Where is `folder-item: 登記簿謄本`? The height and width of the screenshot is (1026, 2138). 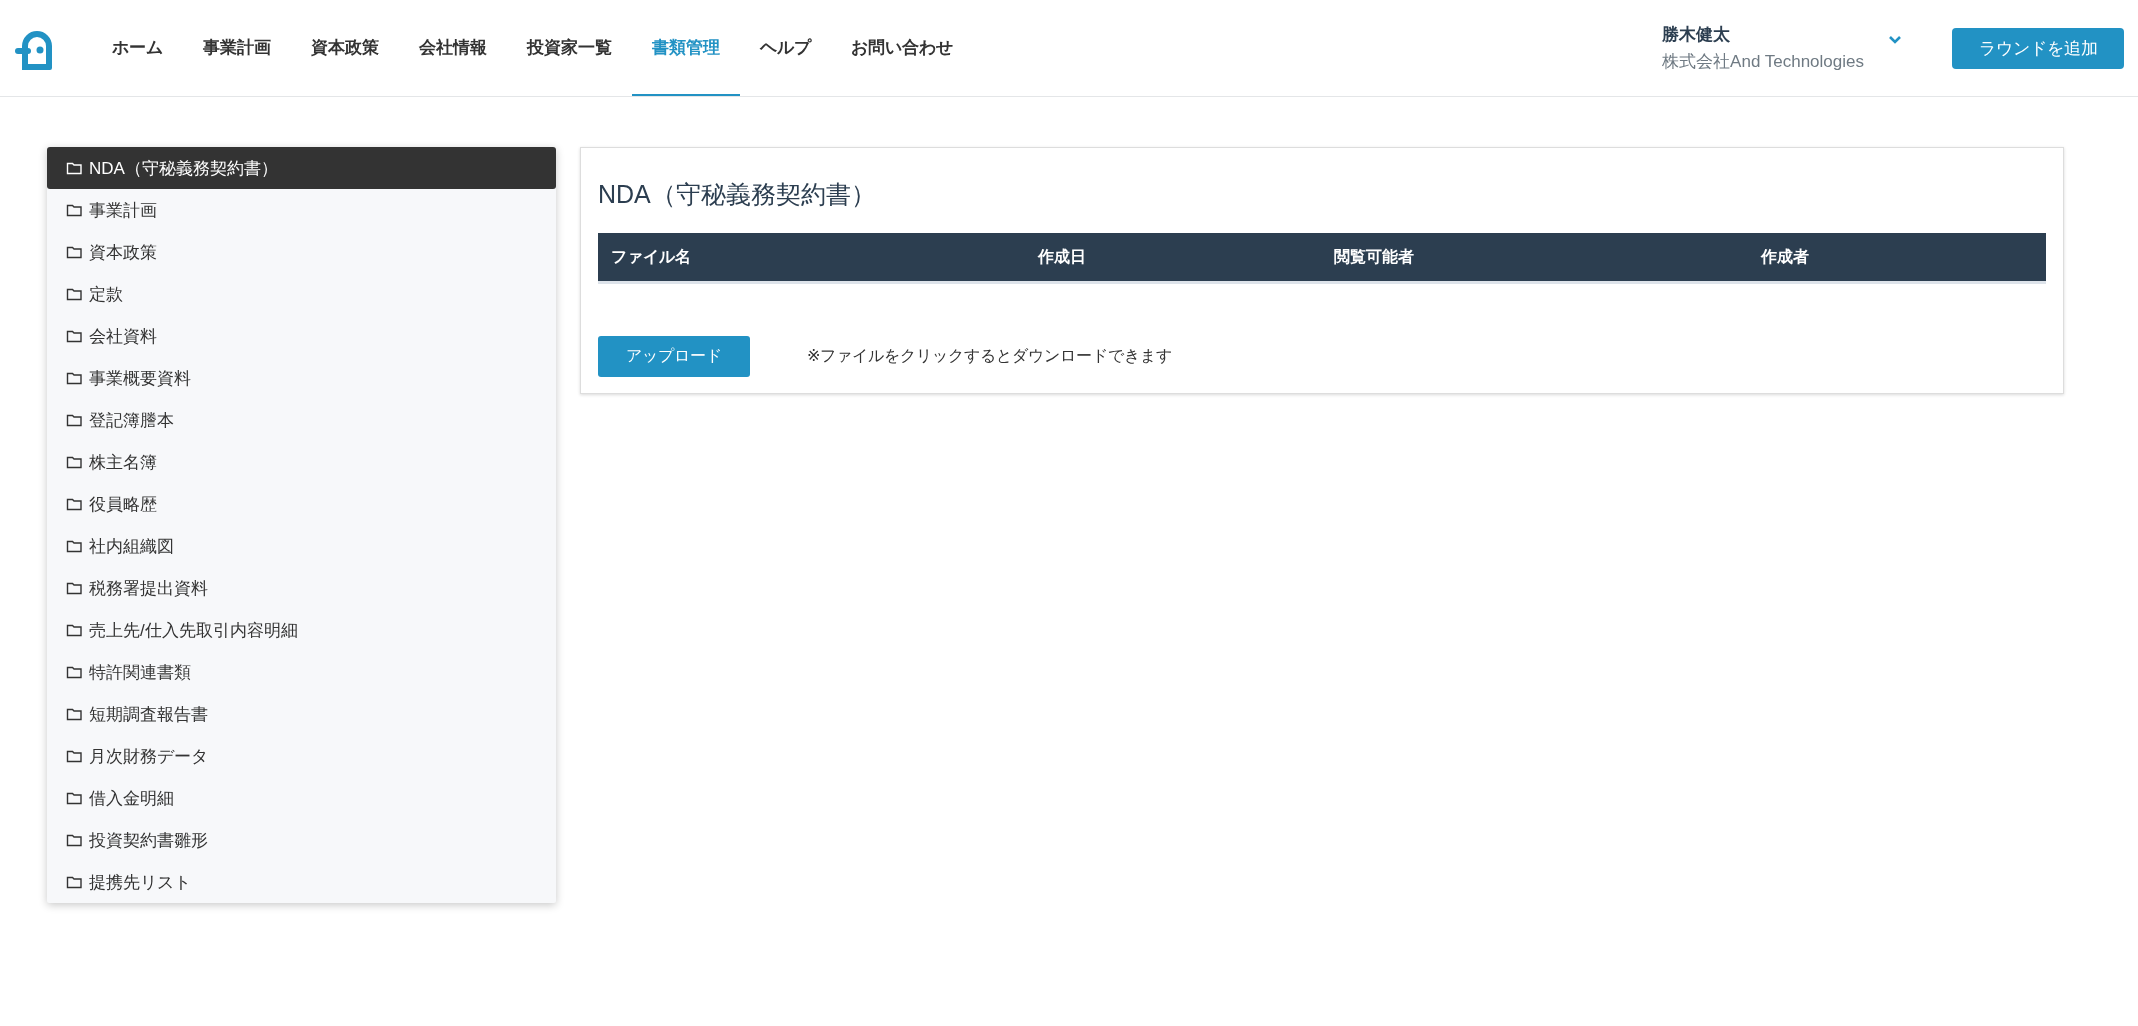
folder-item: 登記簿謄本 is located at coordinates (301, 420).